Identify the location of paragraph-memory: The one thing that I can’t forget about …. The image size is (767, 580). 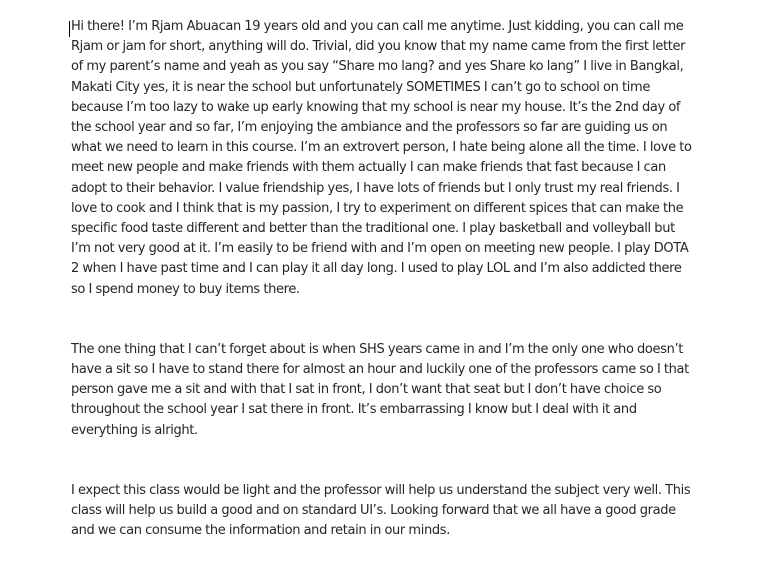
(380, 389).